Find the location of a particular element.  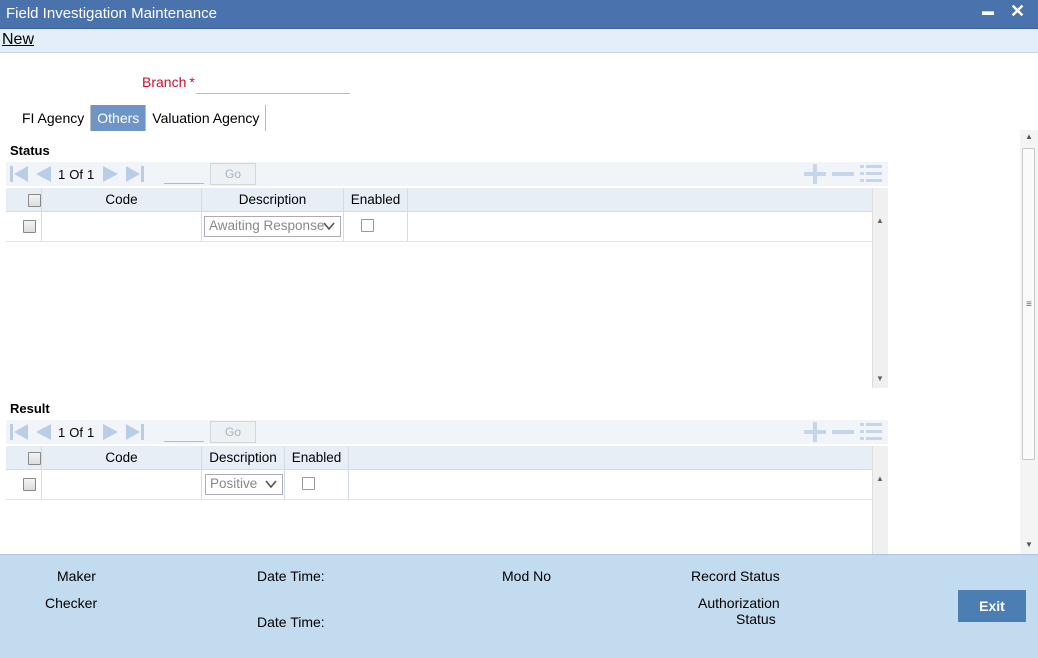

result-go-button: Go is located at coordinates (233, 432).